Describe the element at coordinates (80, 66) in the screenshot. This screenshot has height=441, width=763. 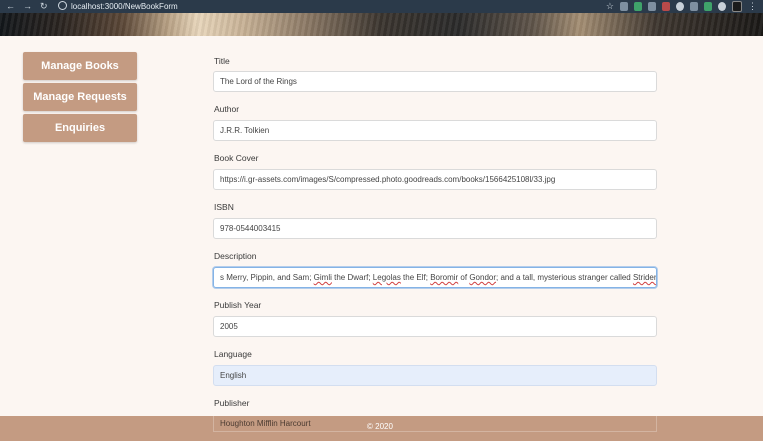
I see `manage-books-button: Manage Books` at that location.